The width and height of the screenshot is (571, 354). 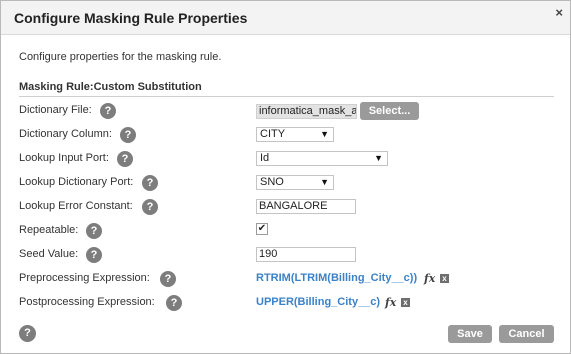 What do you see at coordinates (470, 334) in the screenshot?
I see `save-button: Save` at bounding box center [470, 334].